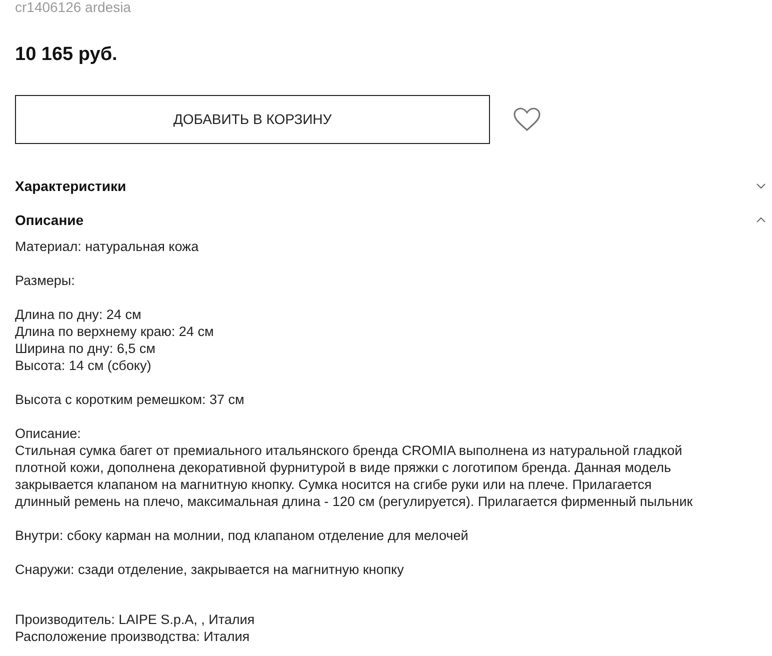 This screenshot has height=656, width=772. I want to click on description-text: плотной кожи, дополнена декоративной фурнитурой в виде пряжки с логотипом бренда. Данная модель, so click(343, 467).